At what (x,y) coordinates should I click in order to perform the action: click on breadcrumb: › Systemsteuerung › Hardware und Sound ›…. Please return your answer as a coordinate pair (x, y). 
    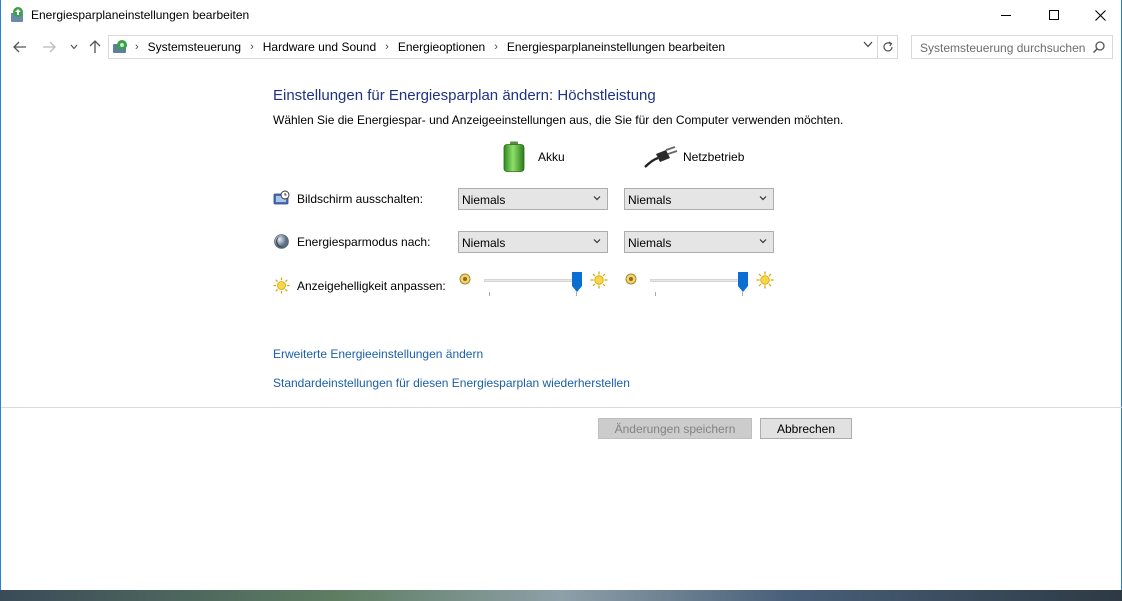
    Looking at the image, I should click on (429, 47).